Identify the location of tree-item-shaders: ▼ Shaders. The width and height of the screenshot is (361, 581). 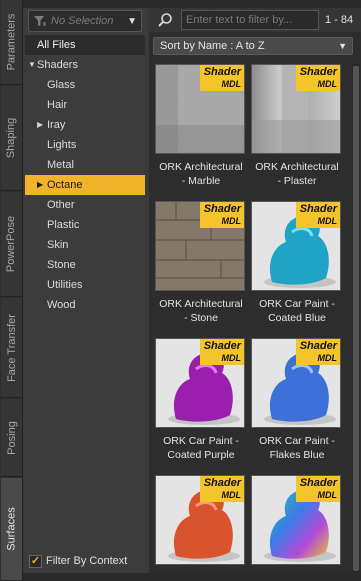
(85, 65).